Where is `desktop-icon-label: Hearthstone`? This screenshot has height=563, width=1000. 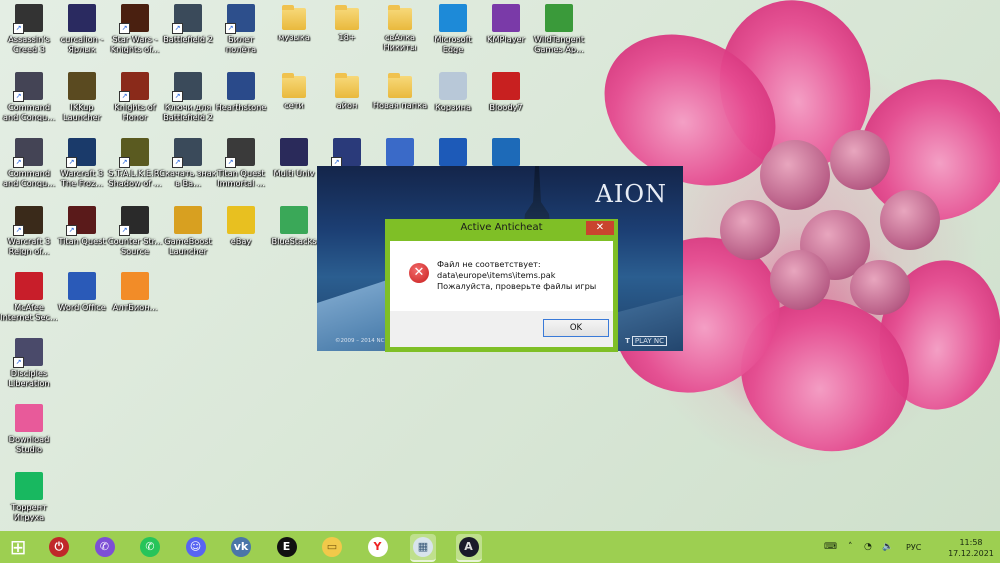 desktop-icon-label: Hearthstone is located at coordinates (241, 107).